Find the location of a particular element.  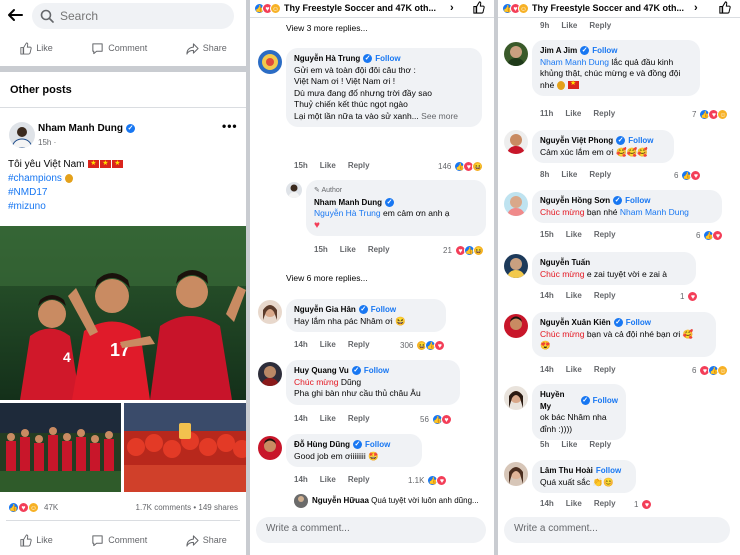

comment-author: Nguyễn Hồng Sơn ✓ Follow is located at coordinates (627, 201).